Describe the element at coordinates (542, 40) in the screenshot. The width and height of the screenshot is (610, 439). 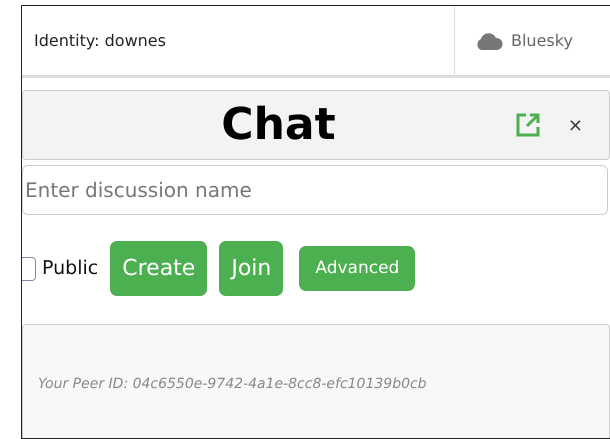
I see `service-label: Bluesky` at that location.